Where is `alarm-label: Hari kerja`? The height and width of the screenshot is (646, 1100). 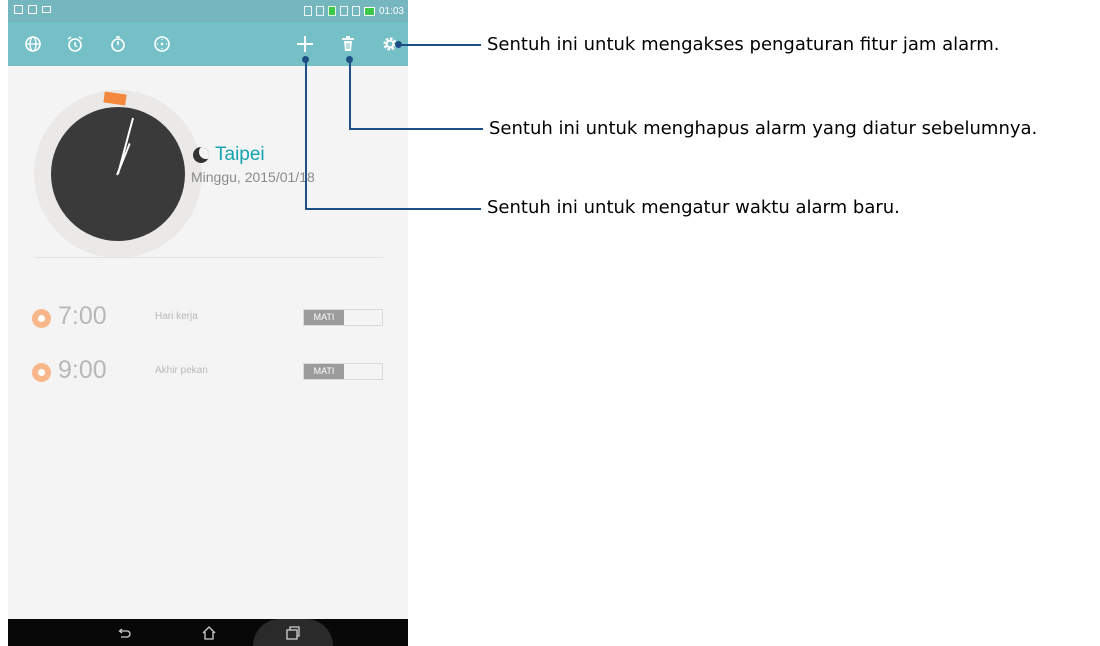 alarm-label: Hari kerja is located at coordinates (176, 316).